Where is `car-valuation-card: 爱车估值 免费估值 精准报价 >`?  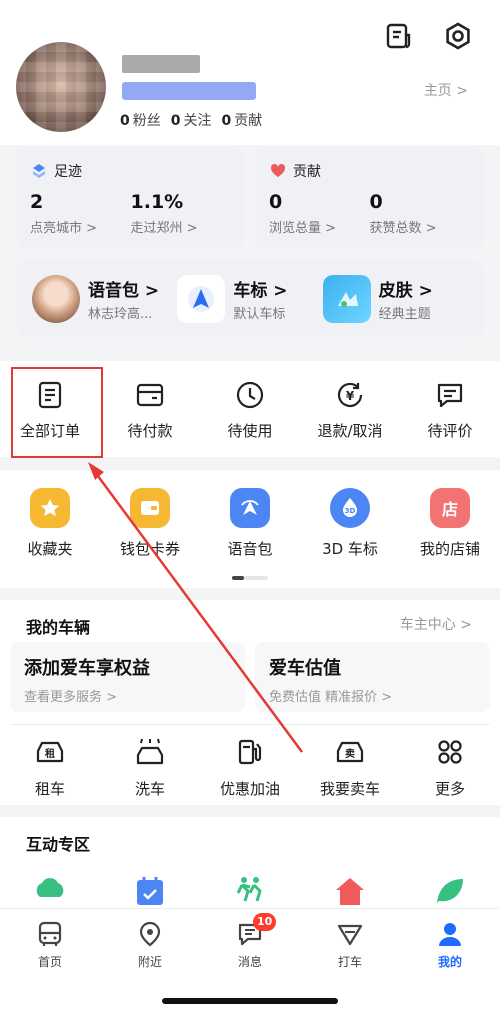 car-valuation-card: 爱车估值 免费估值 精准报价 > is located at coordinates (372, 677).